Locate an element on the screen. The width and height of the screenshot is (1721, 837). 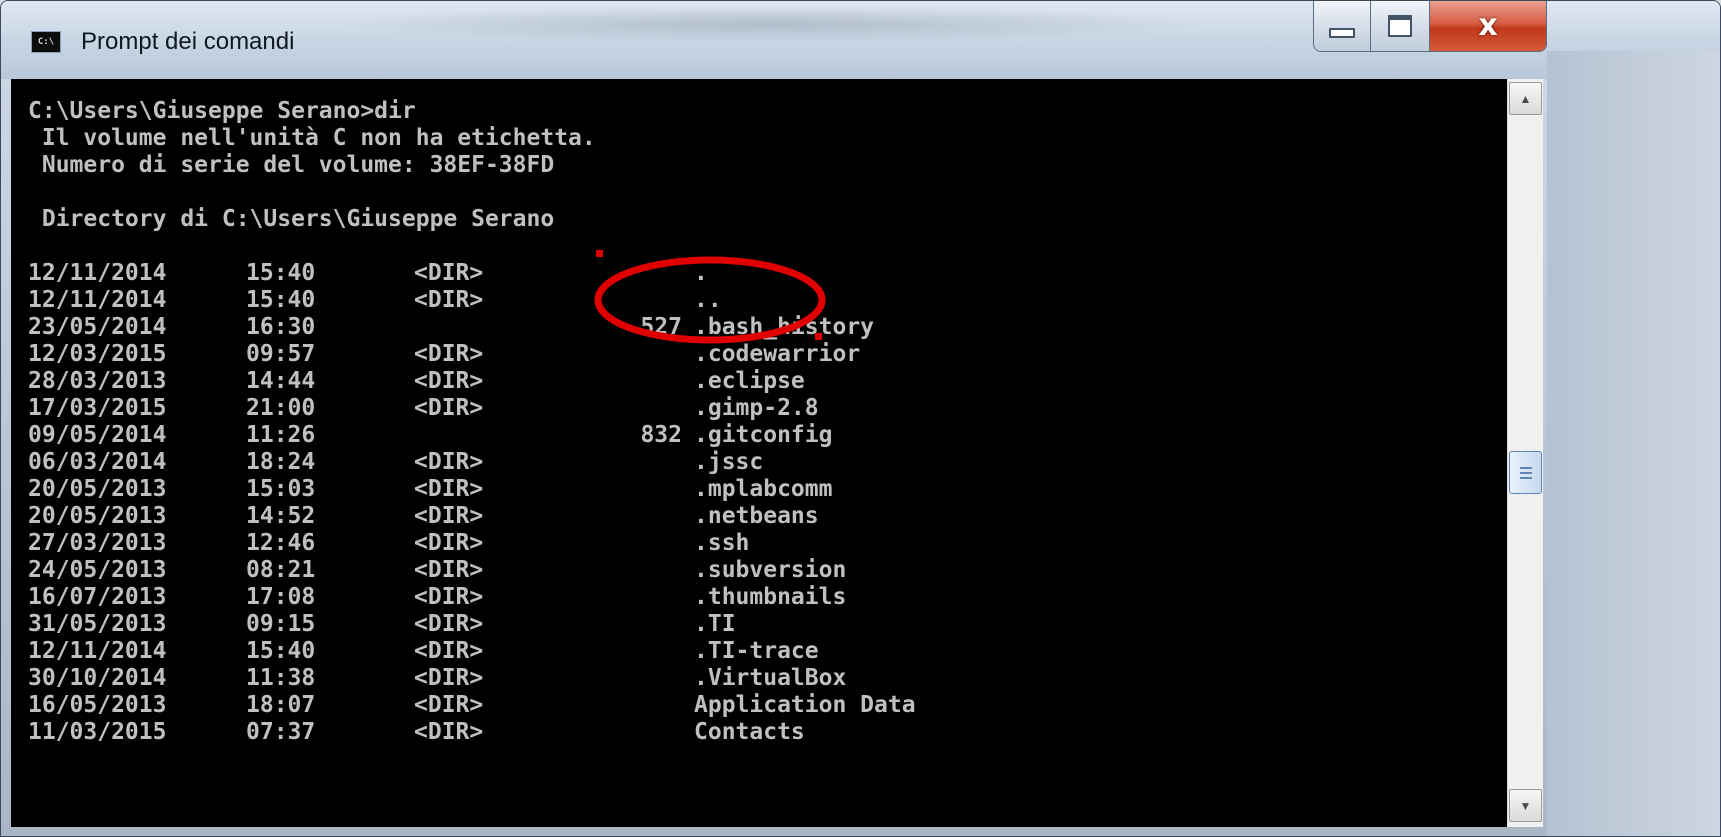
directory-entry-row: 30/10/2014 11:38 <DIR> .VirtualBox is located at coordinates (759, 678).